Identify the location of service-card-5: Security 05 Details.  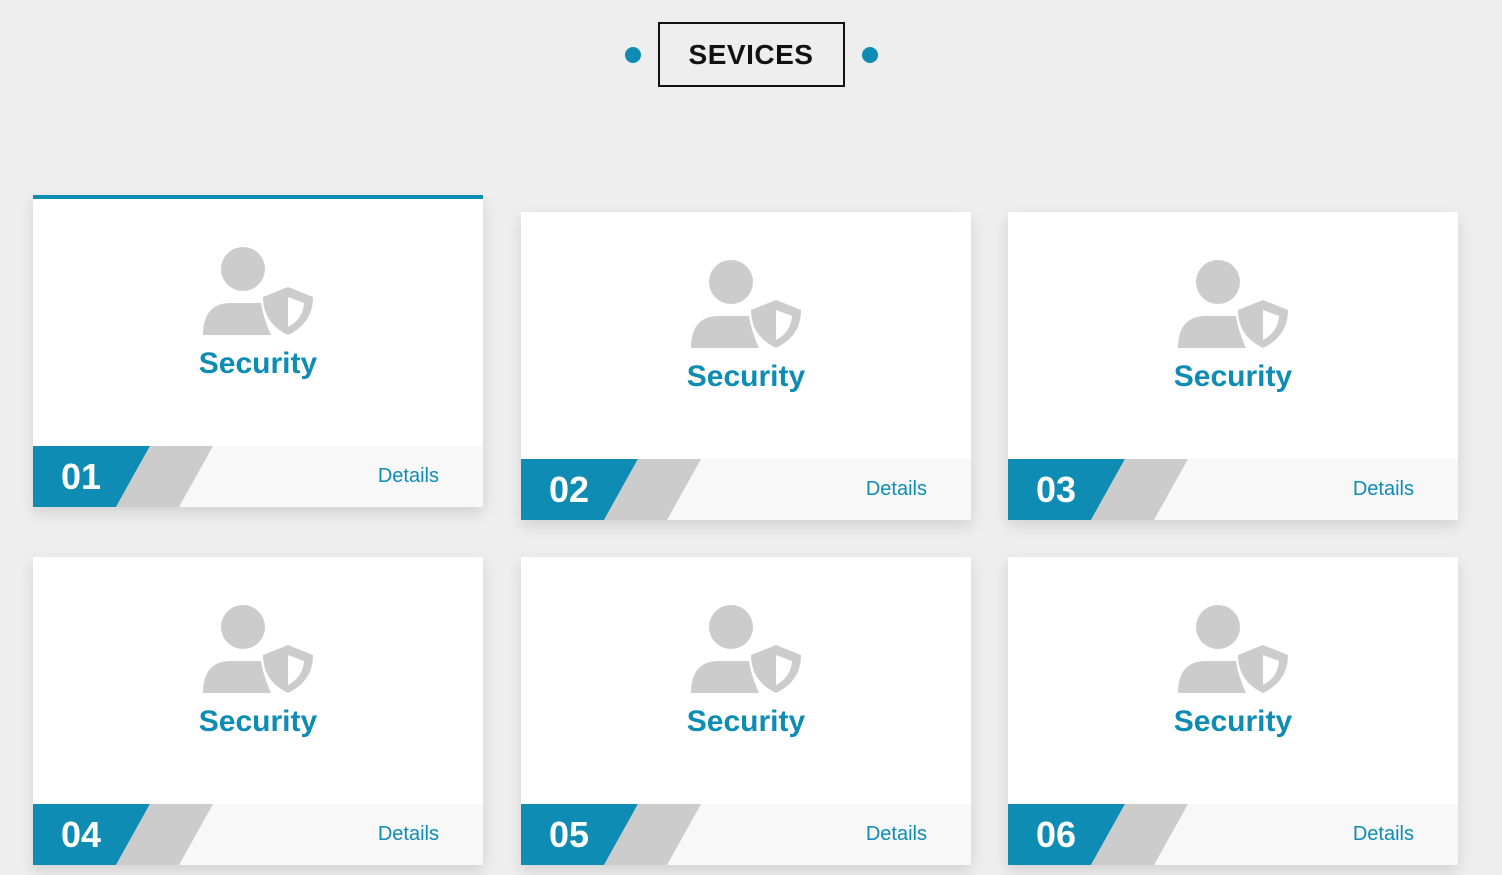
(746, 711).